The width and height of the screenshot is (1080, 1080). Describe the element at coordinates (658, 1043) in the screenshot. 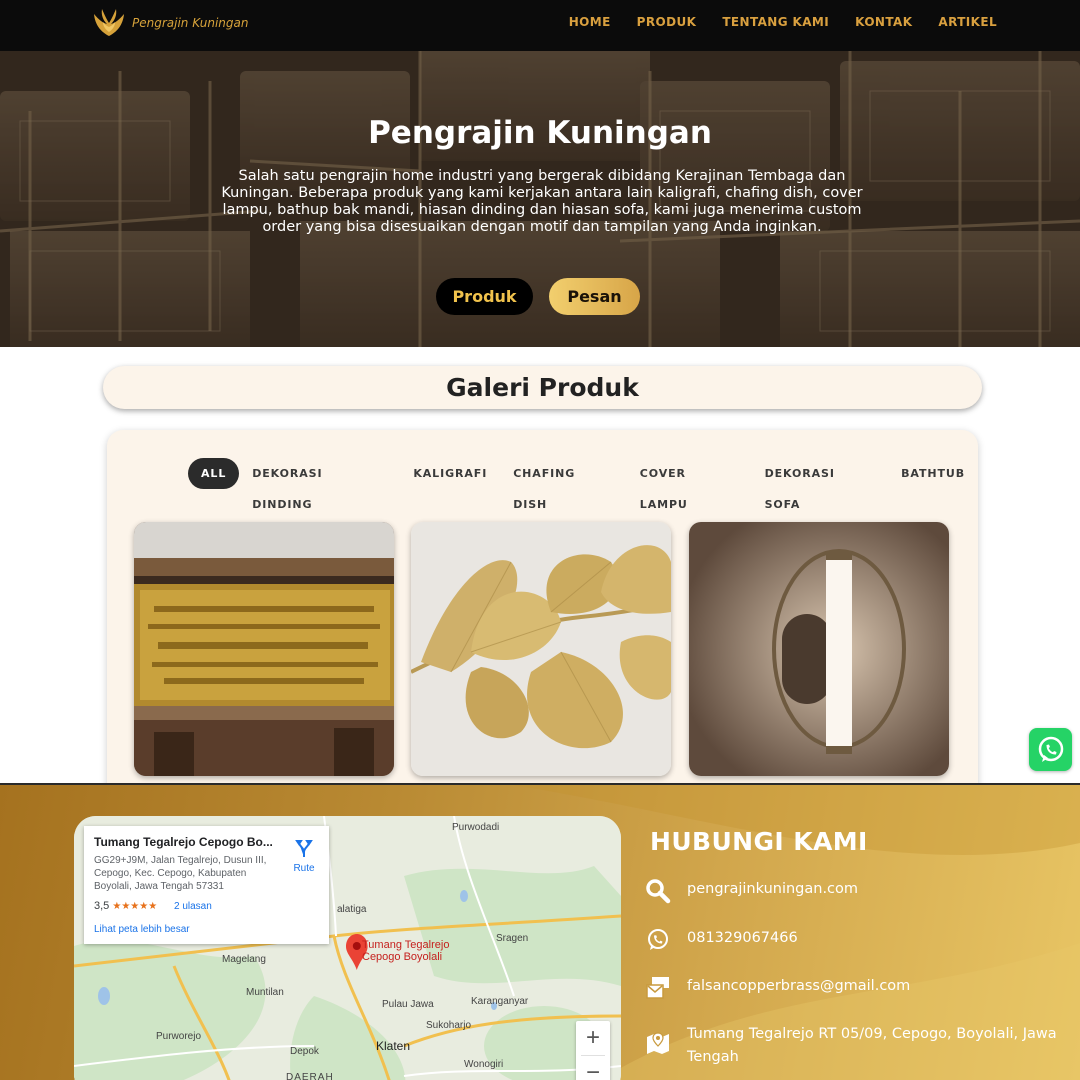

I see `map-marked-icon` at that location.